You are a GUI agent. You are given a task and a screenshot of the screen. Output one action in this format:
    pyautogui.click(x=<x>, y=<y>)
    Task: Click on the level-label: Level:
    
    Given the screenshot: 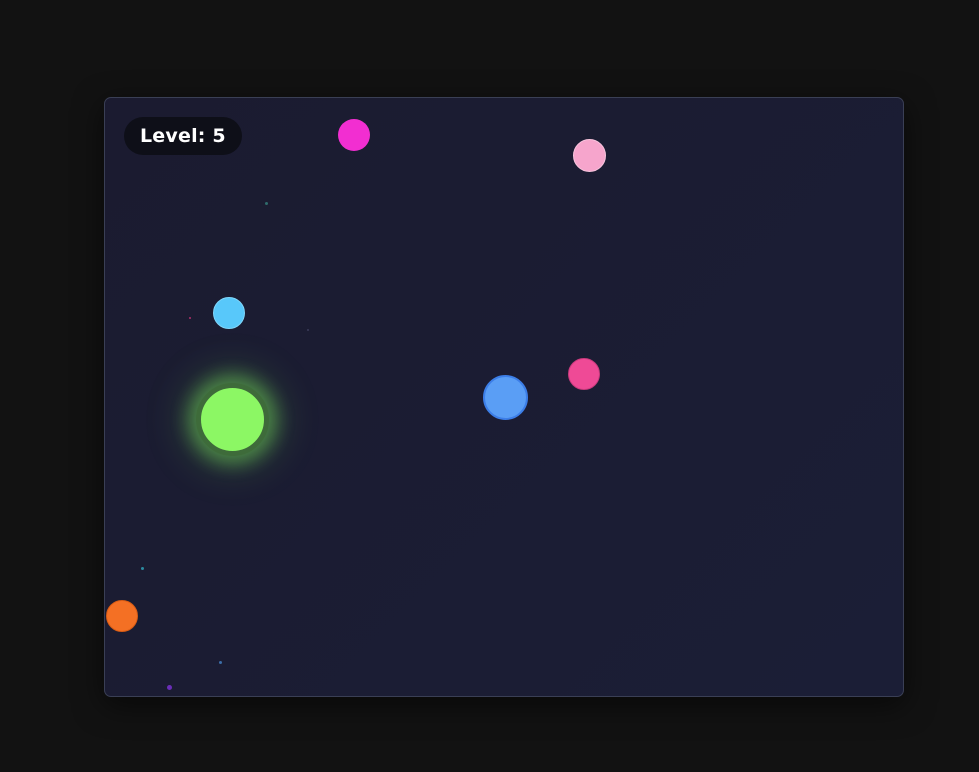 What is the action you would take?
    pyautogui.click(x=173, y=136)
    